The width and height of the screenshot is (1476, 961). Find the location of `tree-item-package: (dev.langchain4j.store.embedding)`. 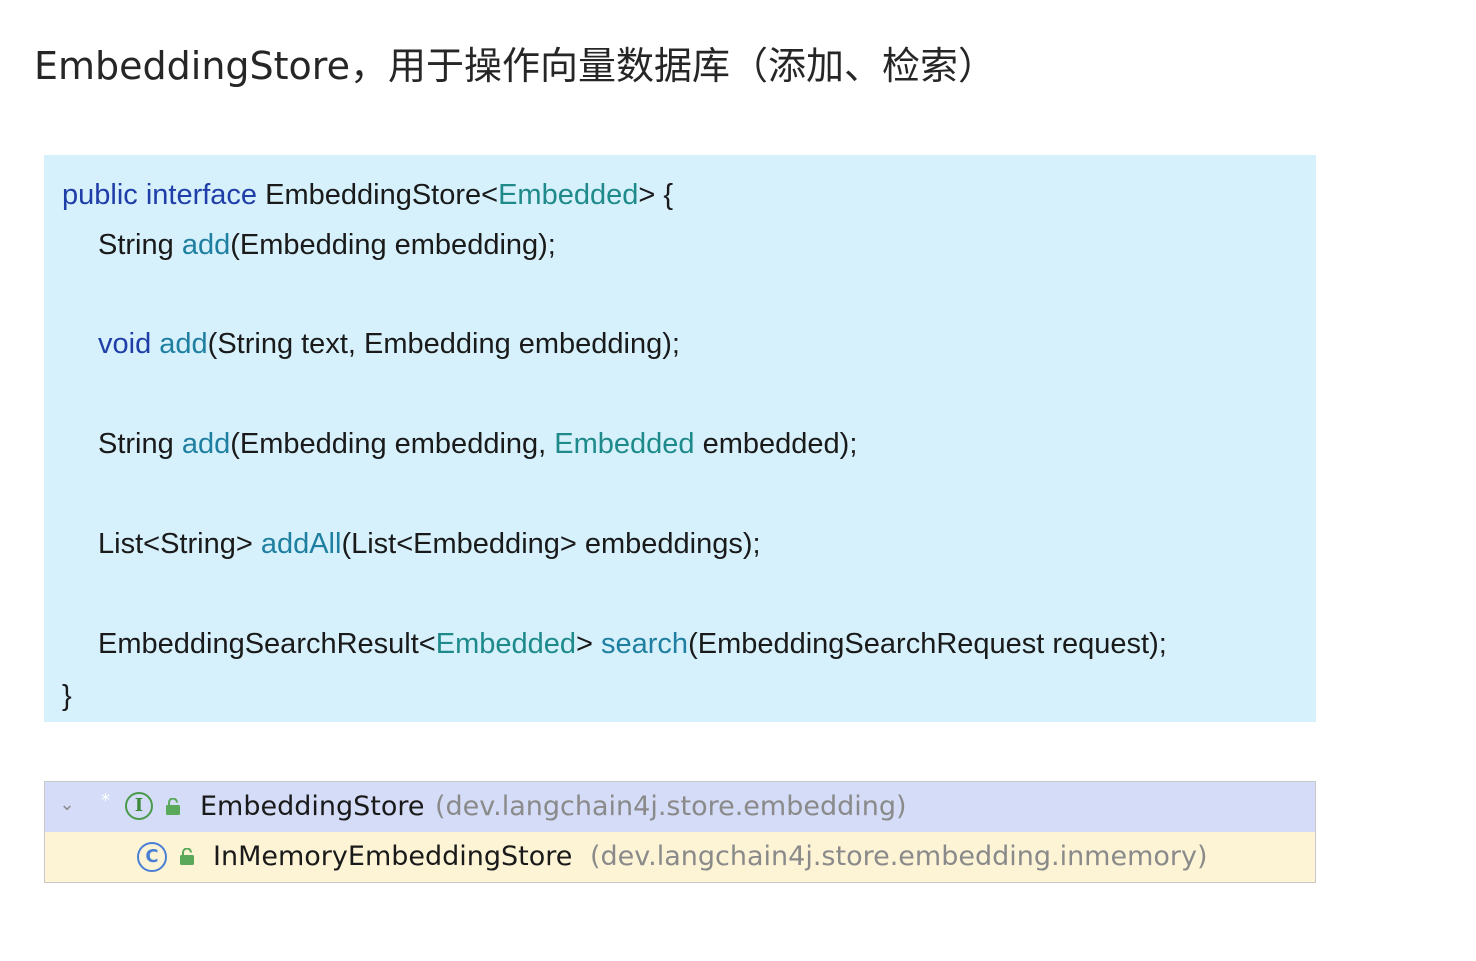

tree-item-package: (dev.langchain4j.store.embedding) is located at coordinates (671, 806).